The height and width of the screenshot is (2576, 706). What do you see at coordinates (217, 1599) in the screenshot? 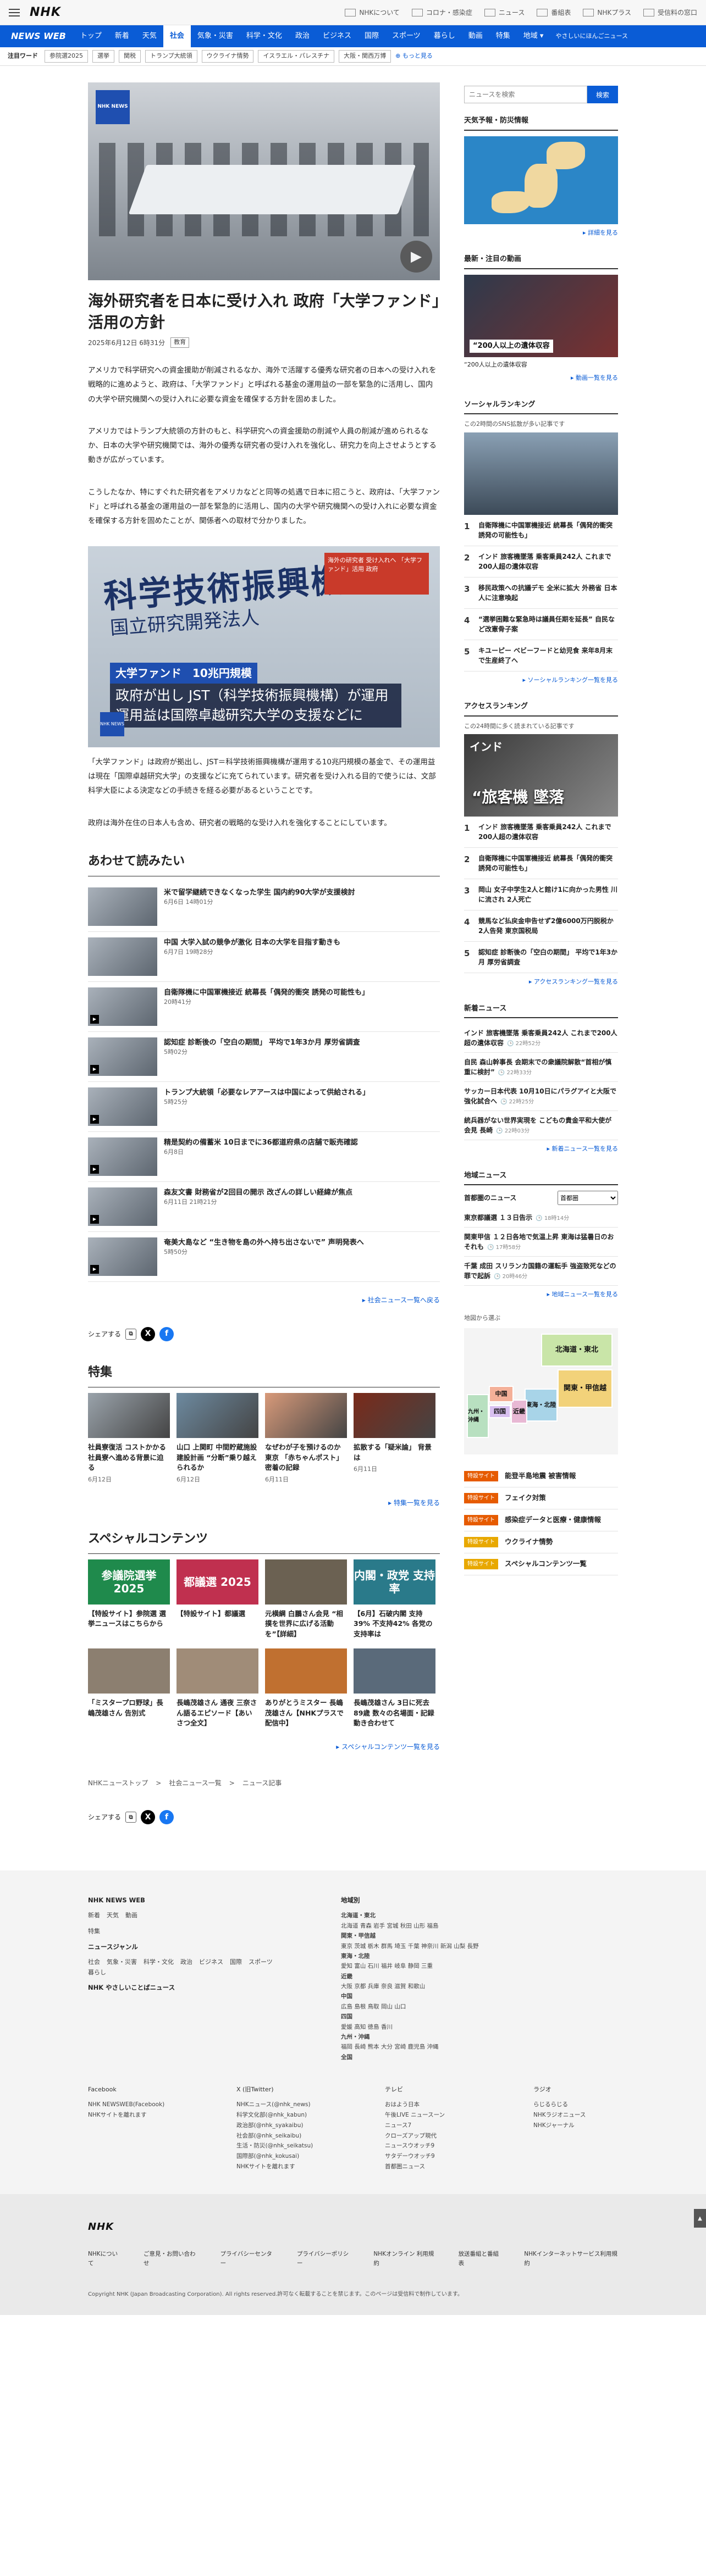
I see `special-card: 都議選 2025 【特設サイト】都議選` at bounding box center [217, 1599].